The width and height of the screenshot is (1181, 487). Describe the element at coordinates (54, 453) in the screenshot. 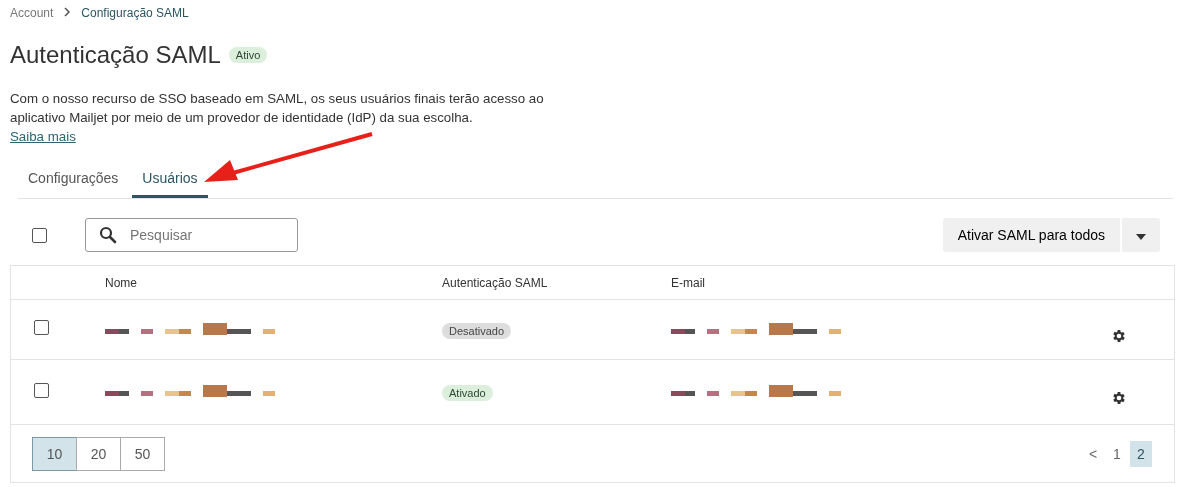

I see `page-size-button: 10` at that location.